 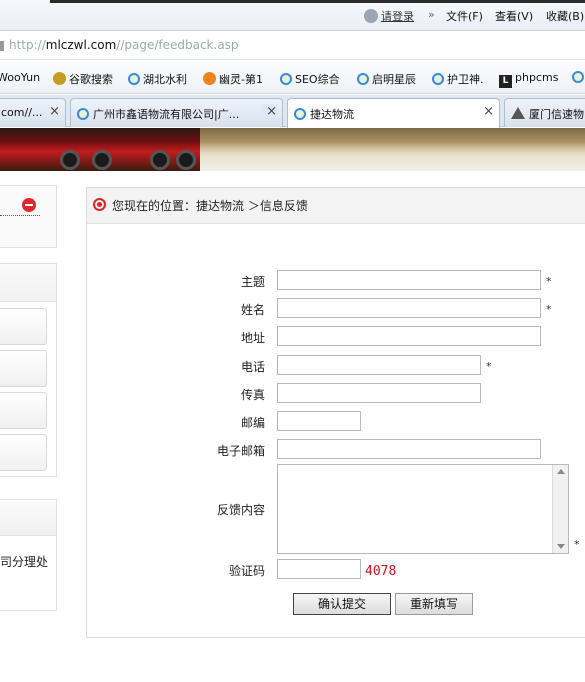 What do you see at coordinates (310, 79) in the screenshot?
I see `bookmark-seo: SEO综合` at bounding box center [310, 79].